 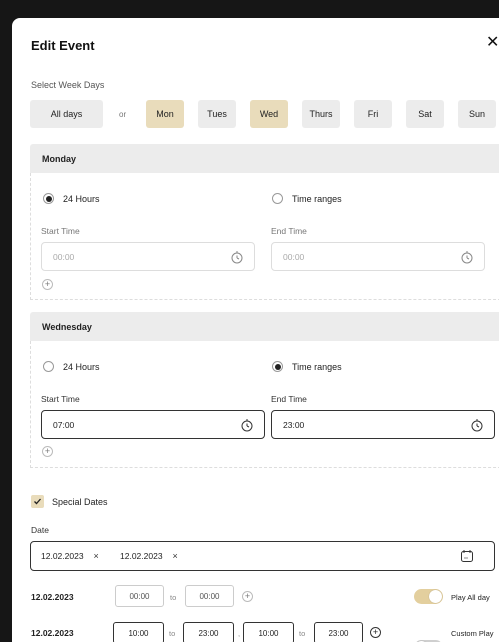 I want to click on calendar-icon, so click(x=467, y=556).